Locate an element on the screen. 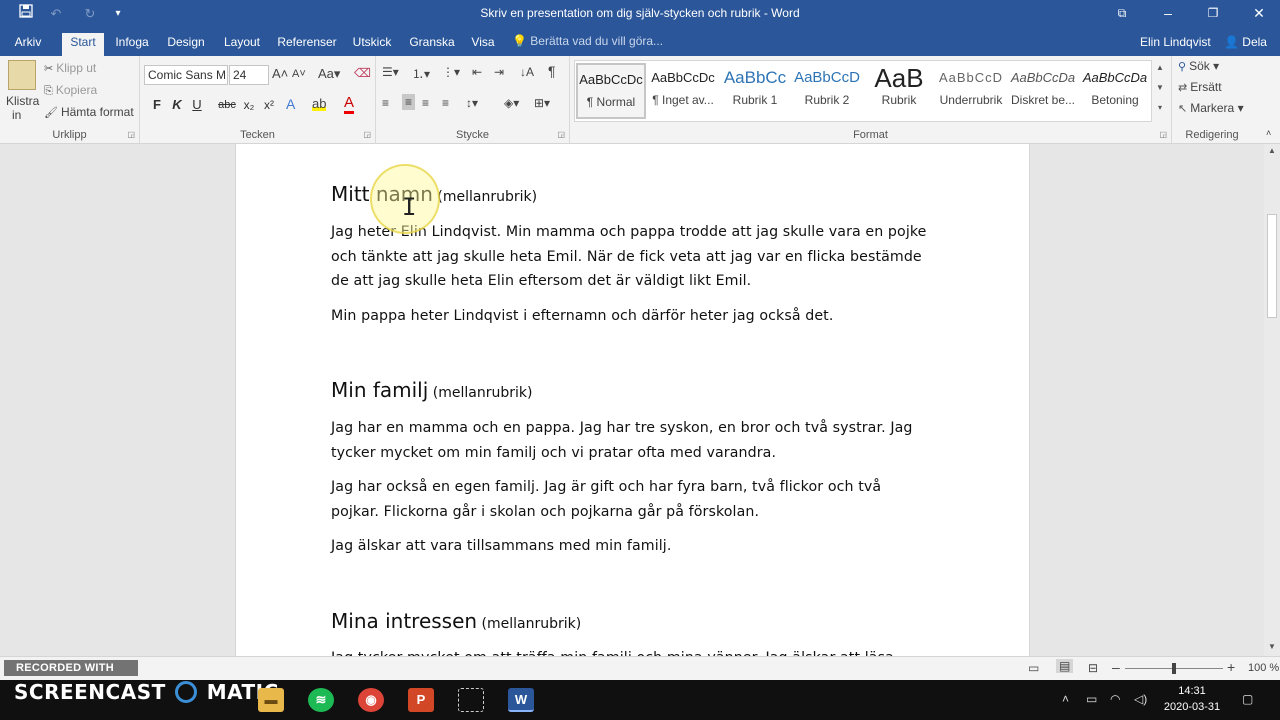  font-size-field: 24 is located at coordinates (249, 75).